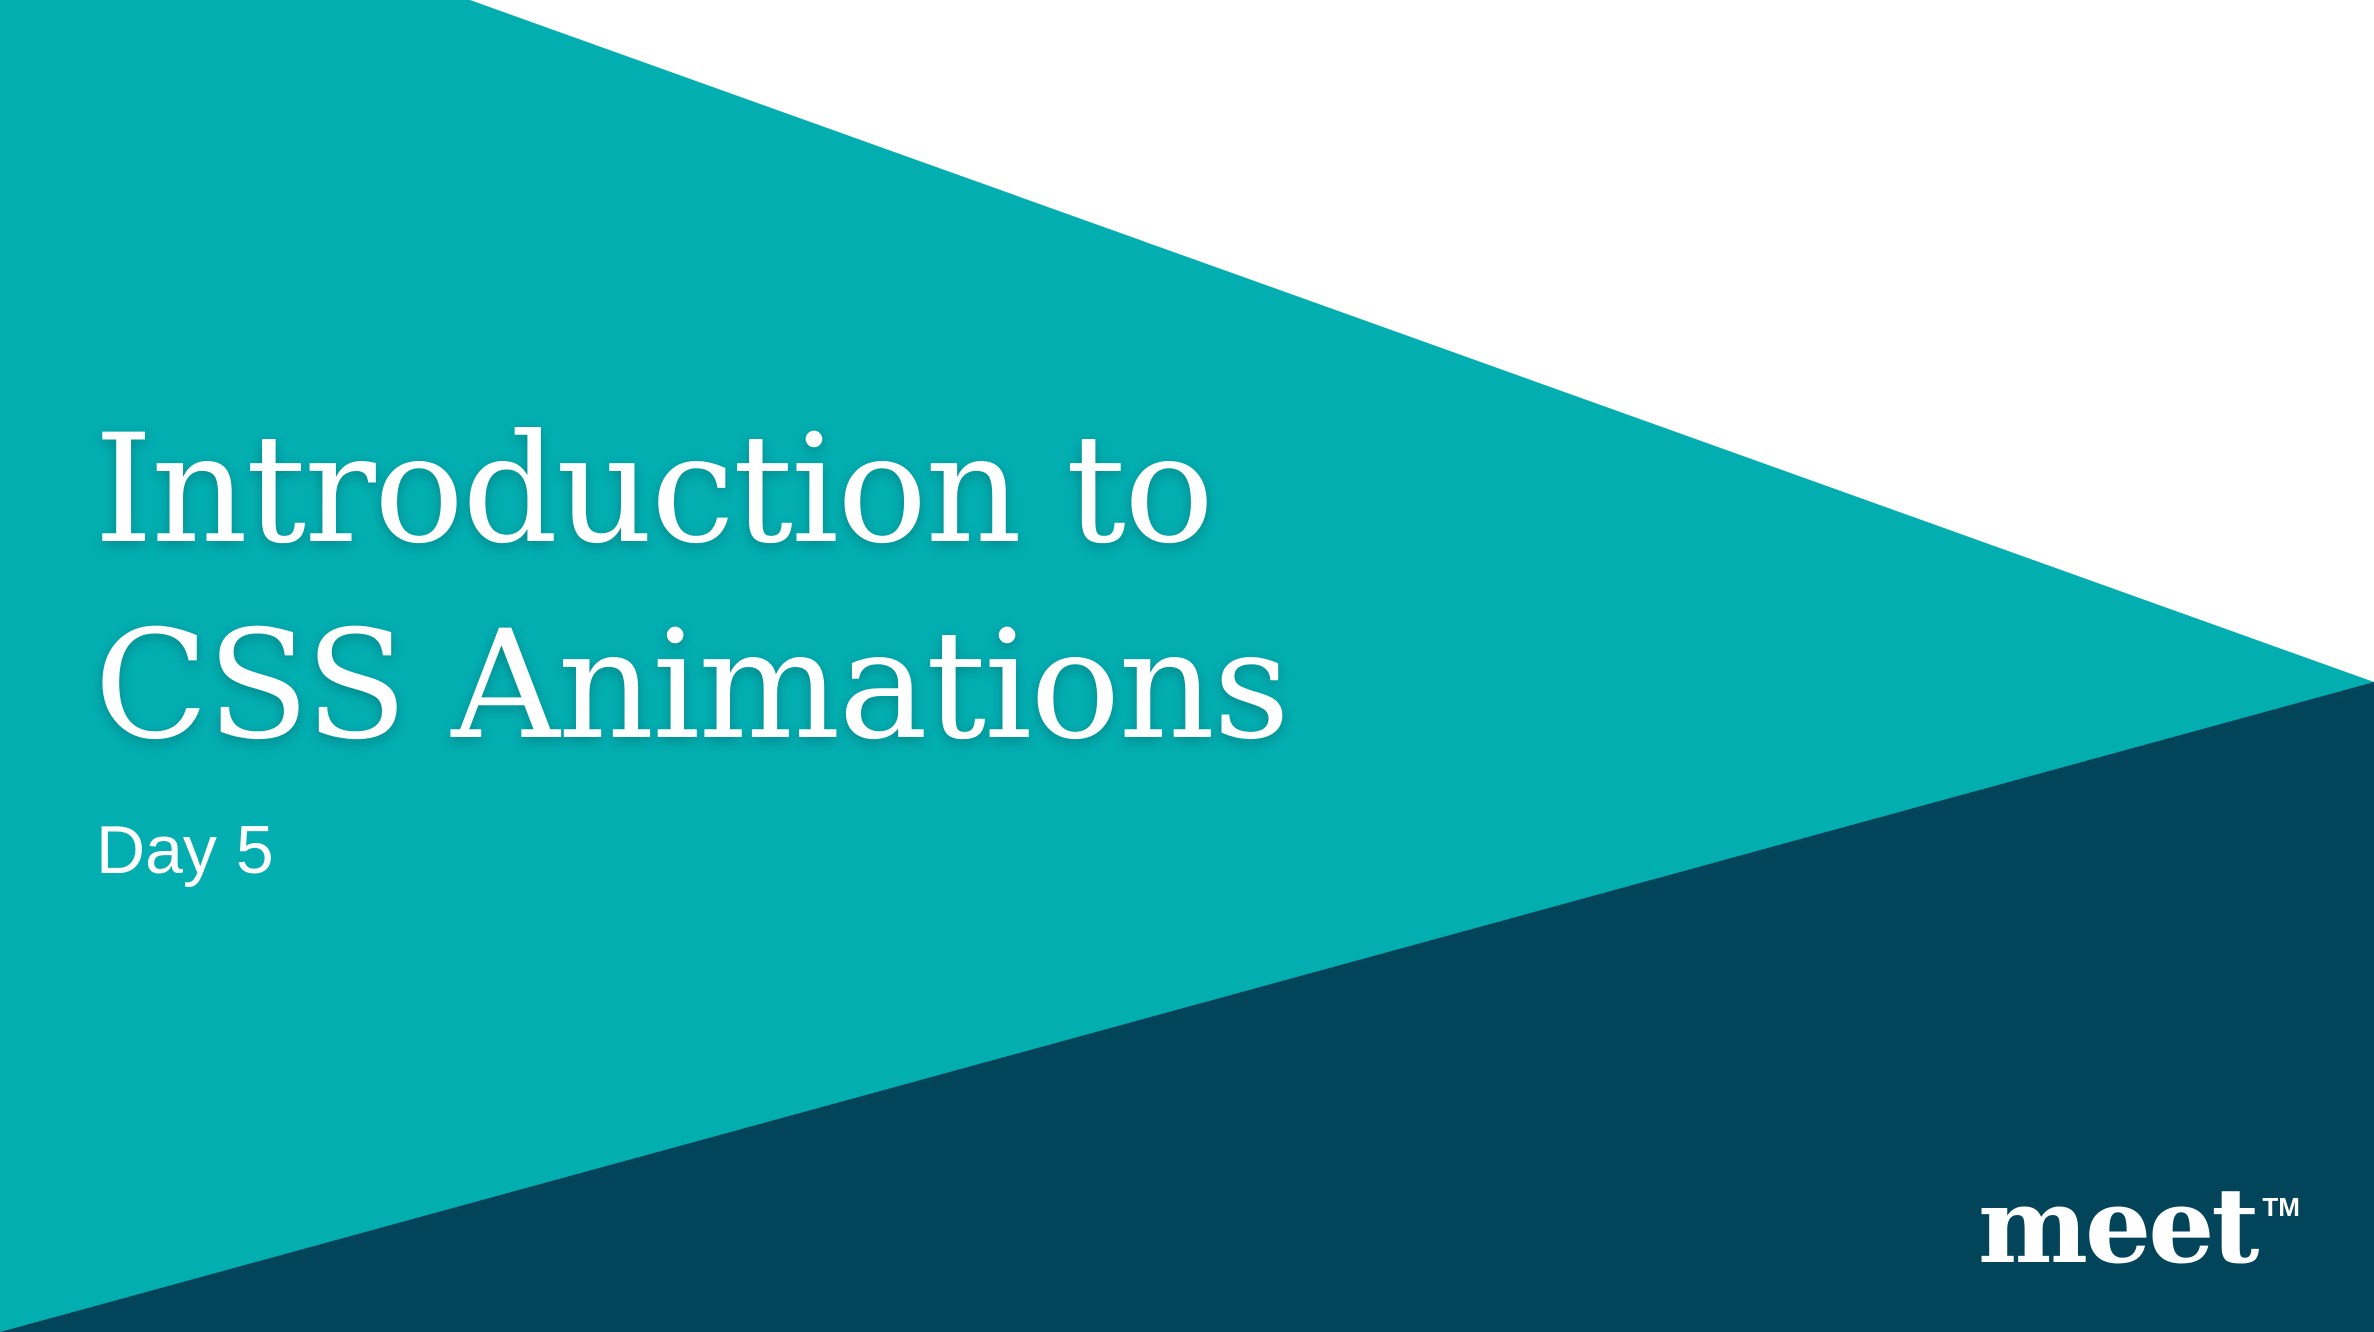 This screenshot has height=1332, width=2374. I want to click on meet-logo: meet TM, so click(2139, 1225).